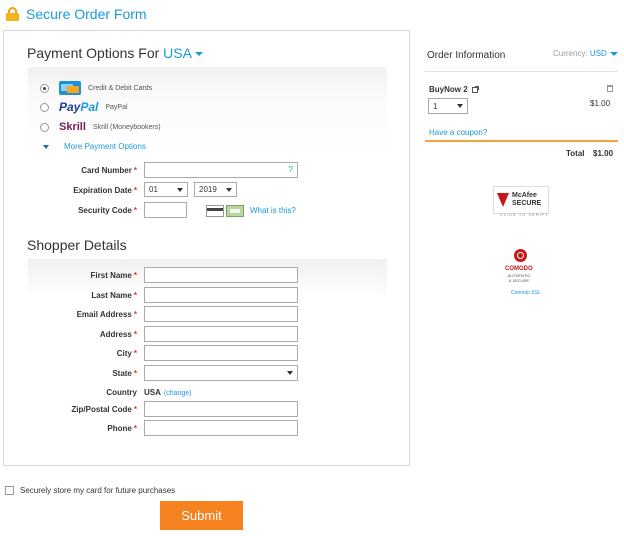  I want to click on trash-icon, so click(610, 88).